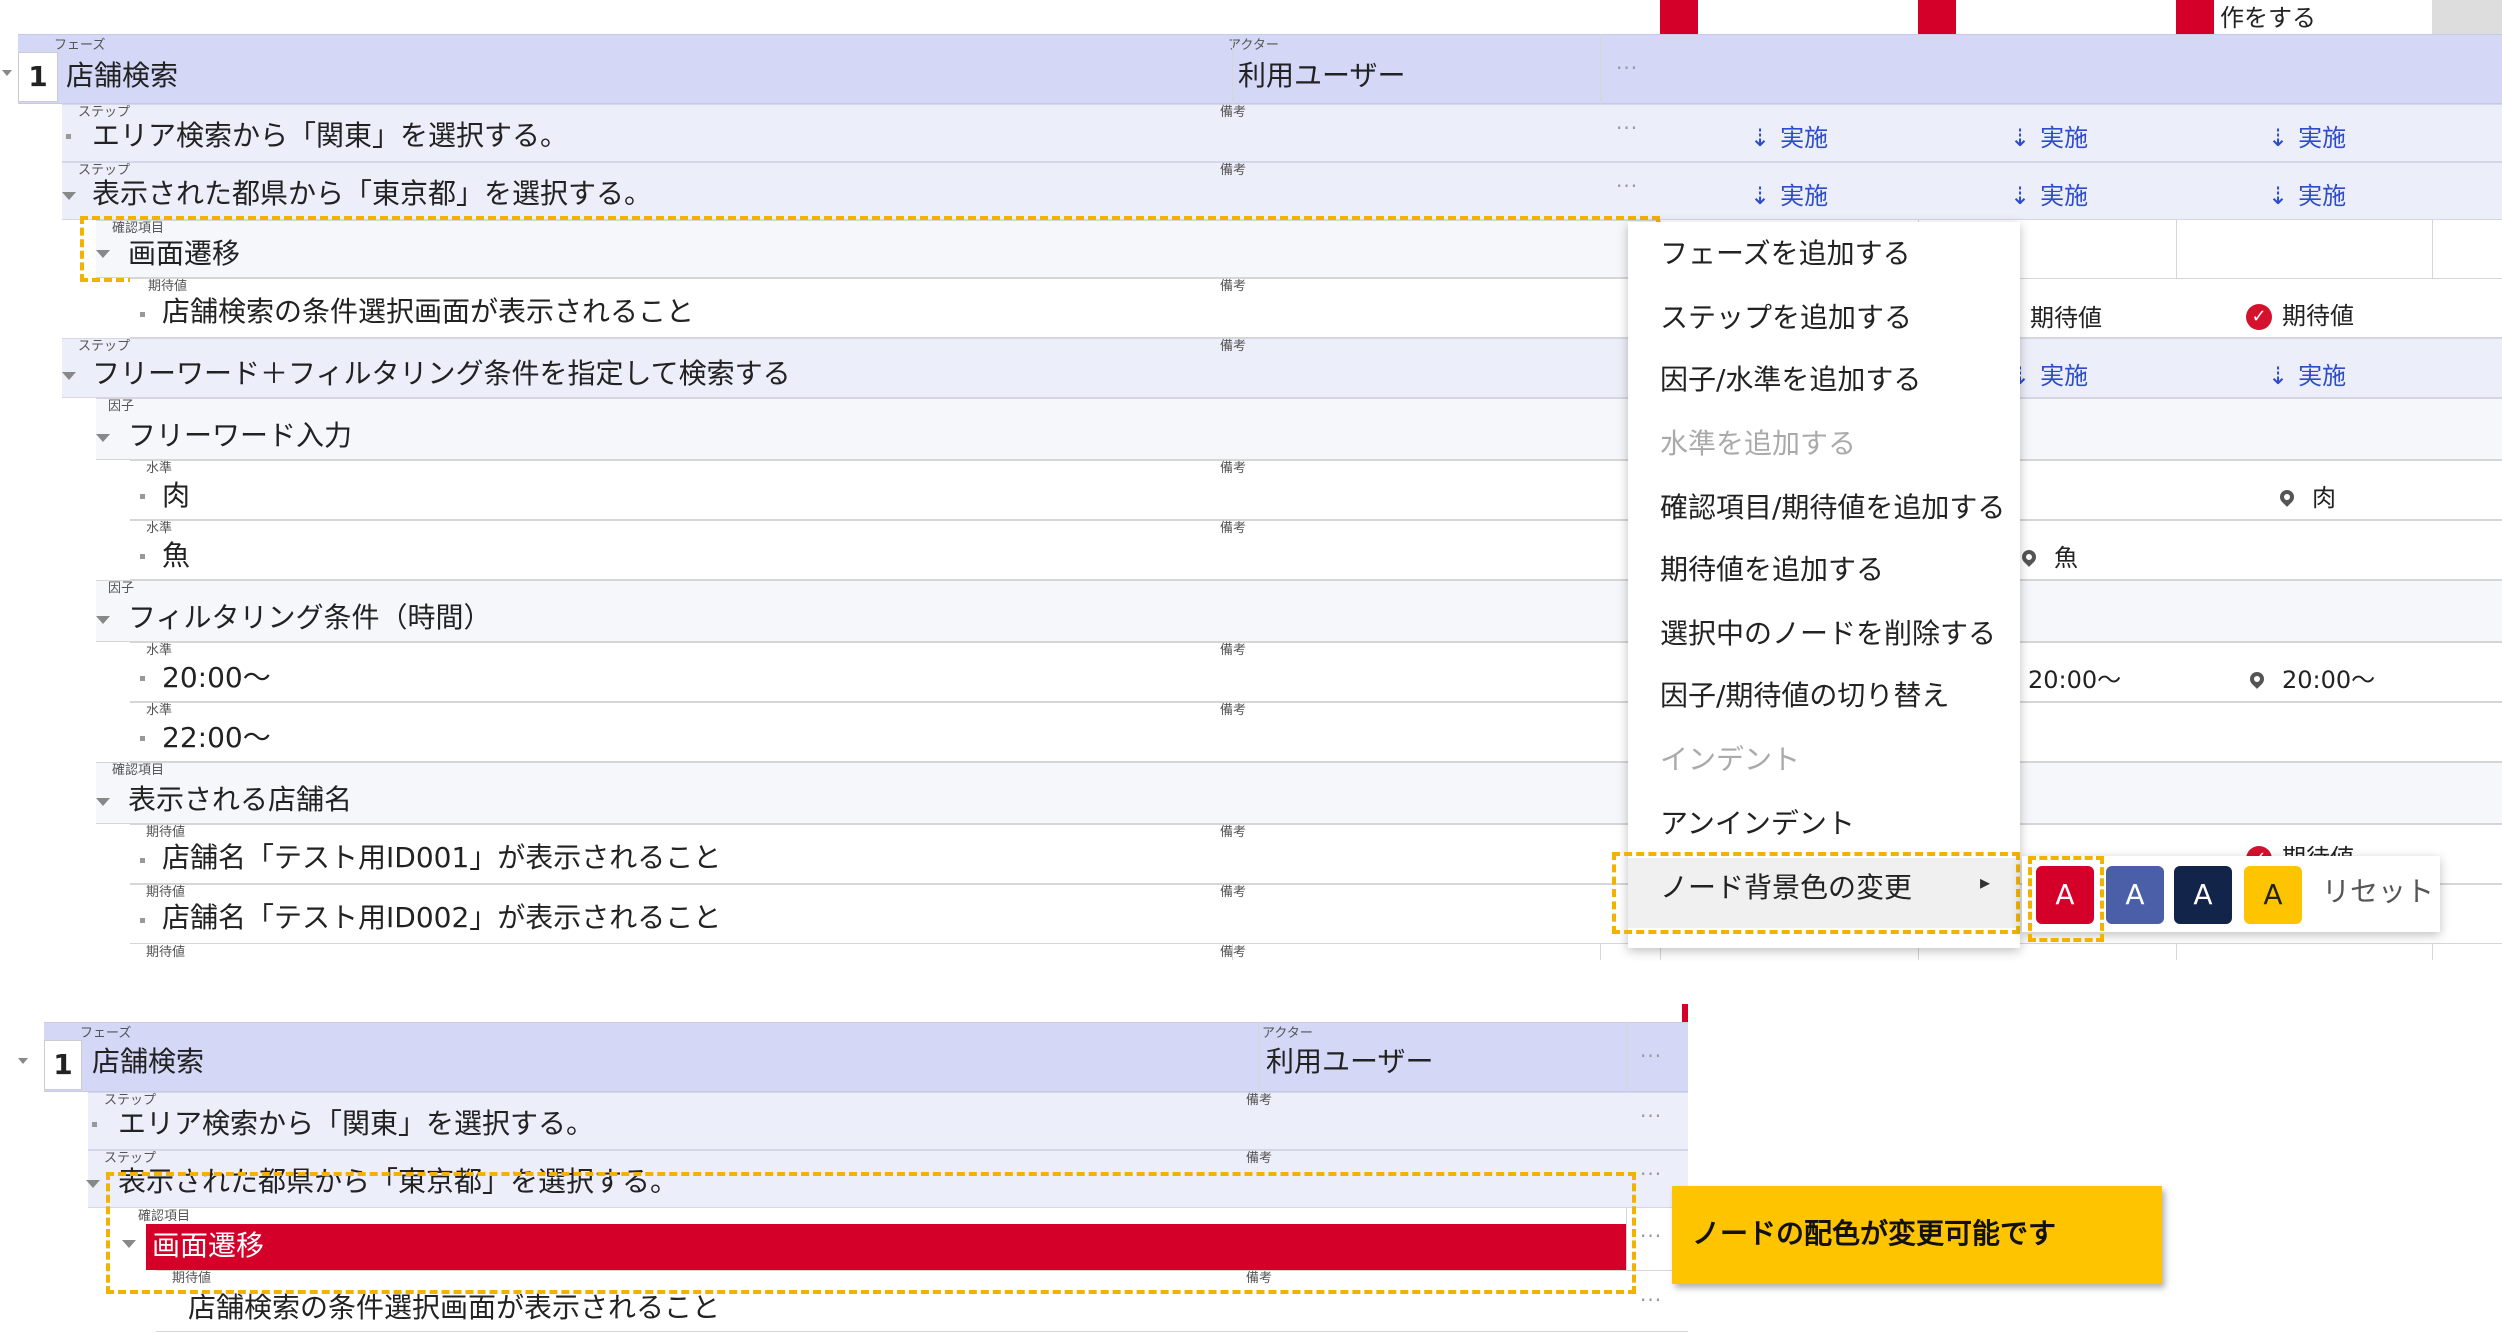 The image size is (2502, 1332). Describe the element at coordinates (1804, 694) in the screenshot. I see `menu-item-toggle-type: 因子/期待値の切り替え` at that location.